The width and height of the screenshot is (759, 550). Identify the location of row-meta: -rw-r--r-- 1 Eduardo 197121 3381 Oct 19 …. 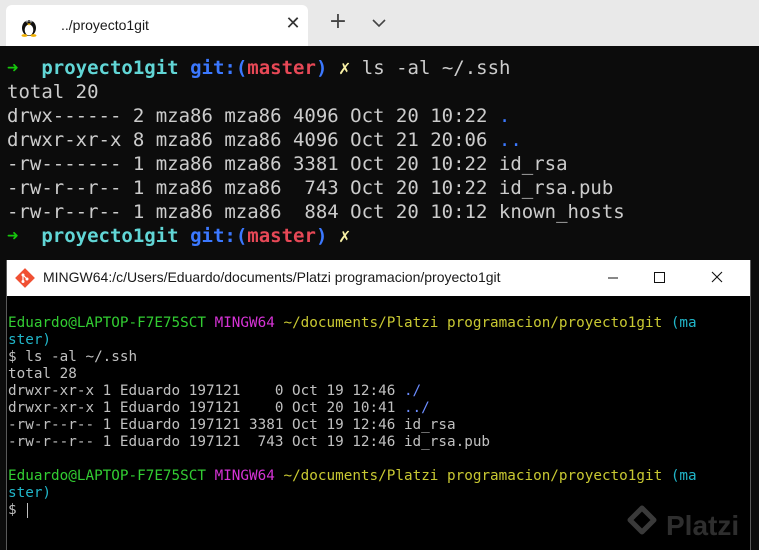
(206, 425).